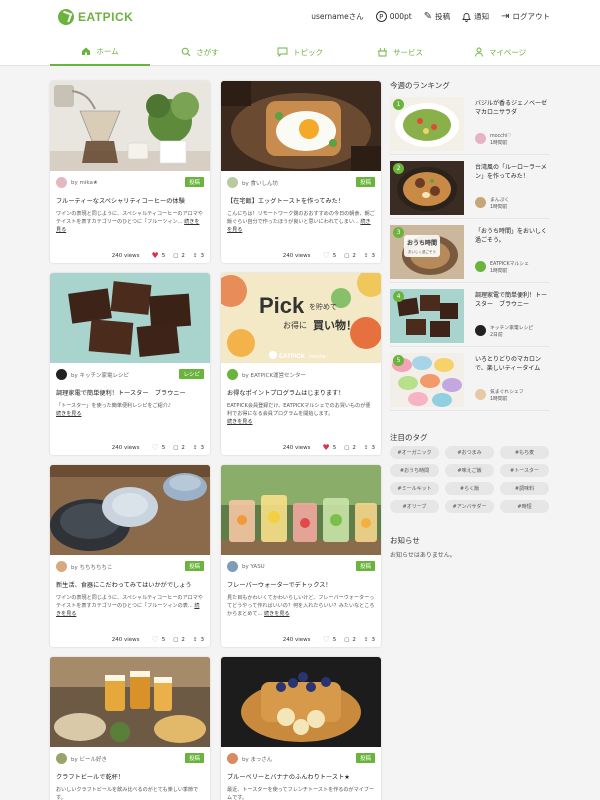 The height and width of the screenshot is (800, 600). What do you see at coordinates (90, 777) in the screenshot?
I see `card-title: クラフトビールで乾杯！` at bounding box center [90, 777].